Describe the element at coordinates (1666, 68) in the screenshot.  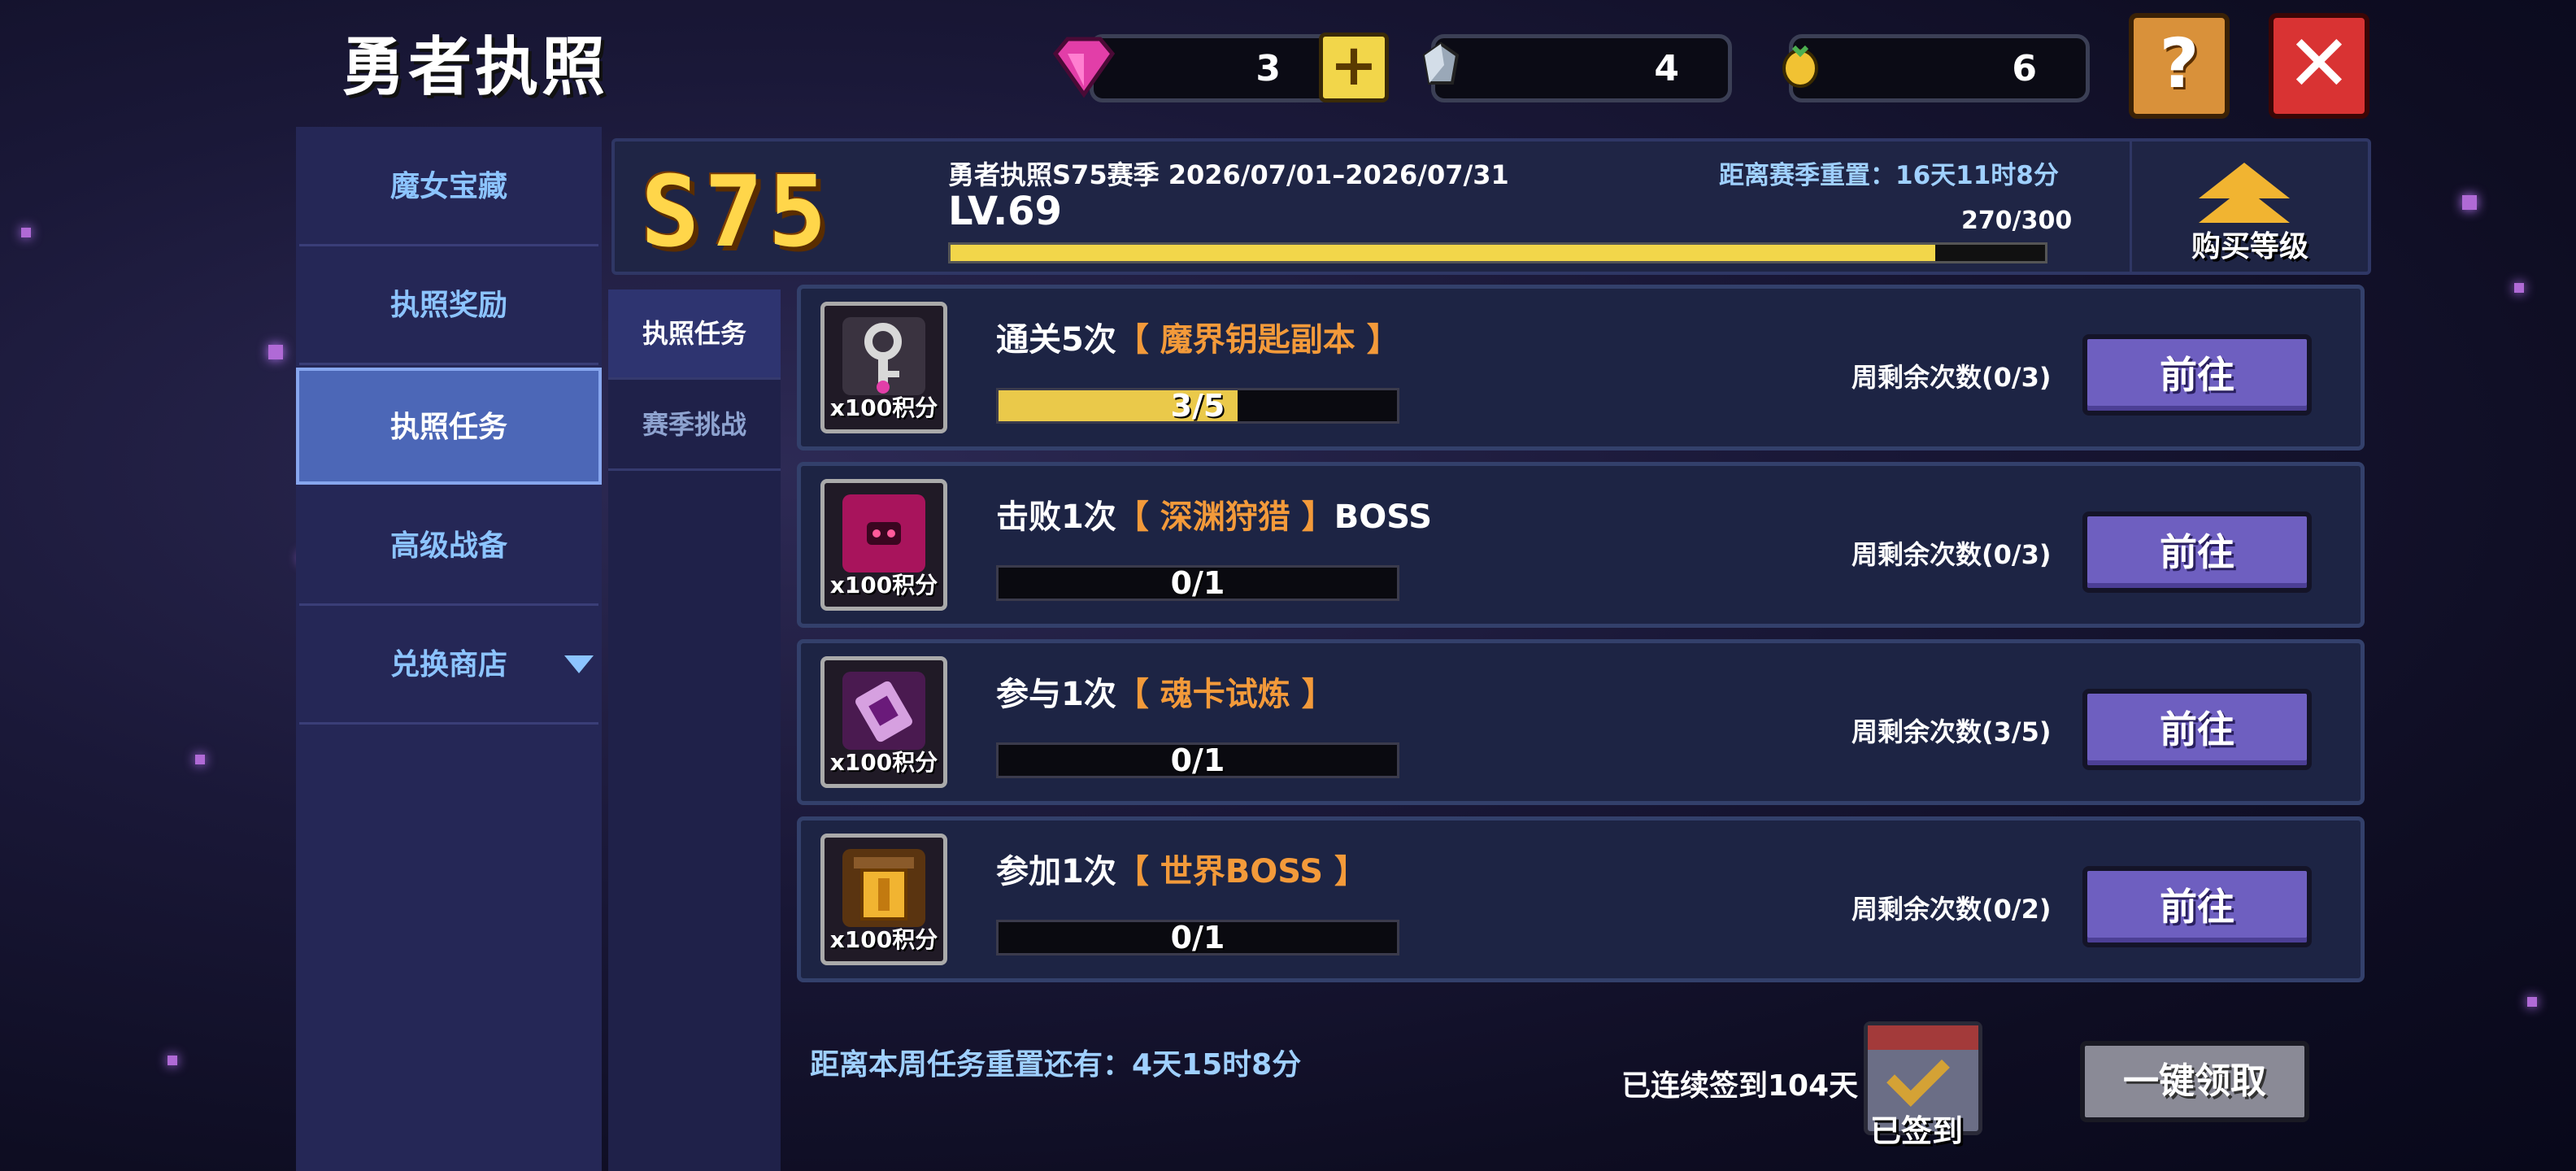
I see `crystal-count: 4` at that location.